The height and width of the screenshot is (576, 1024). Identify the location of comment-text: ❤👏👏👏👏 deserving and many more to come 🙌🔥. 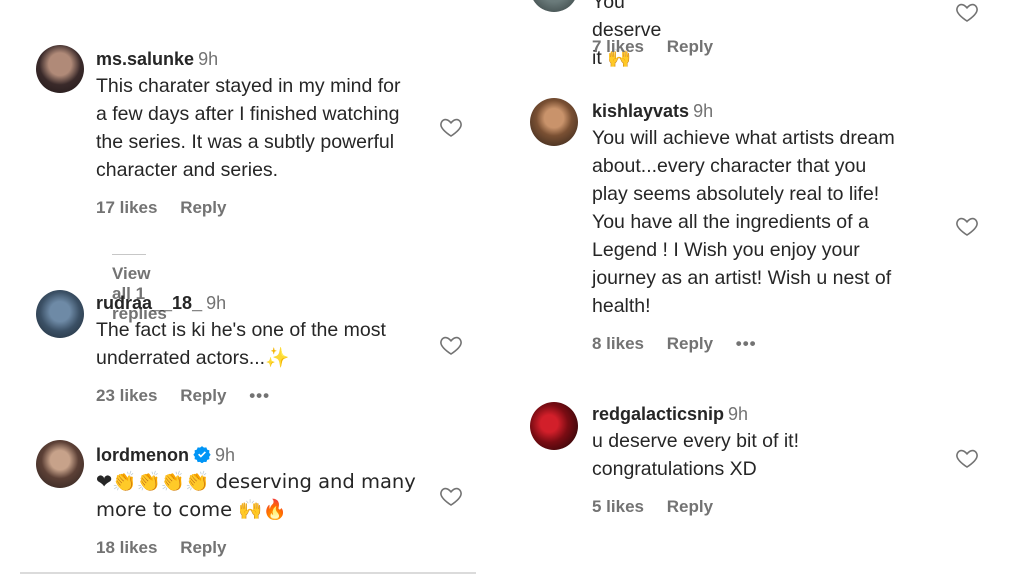
(256, 495).